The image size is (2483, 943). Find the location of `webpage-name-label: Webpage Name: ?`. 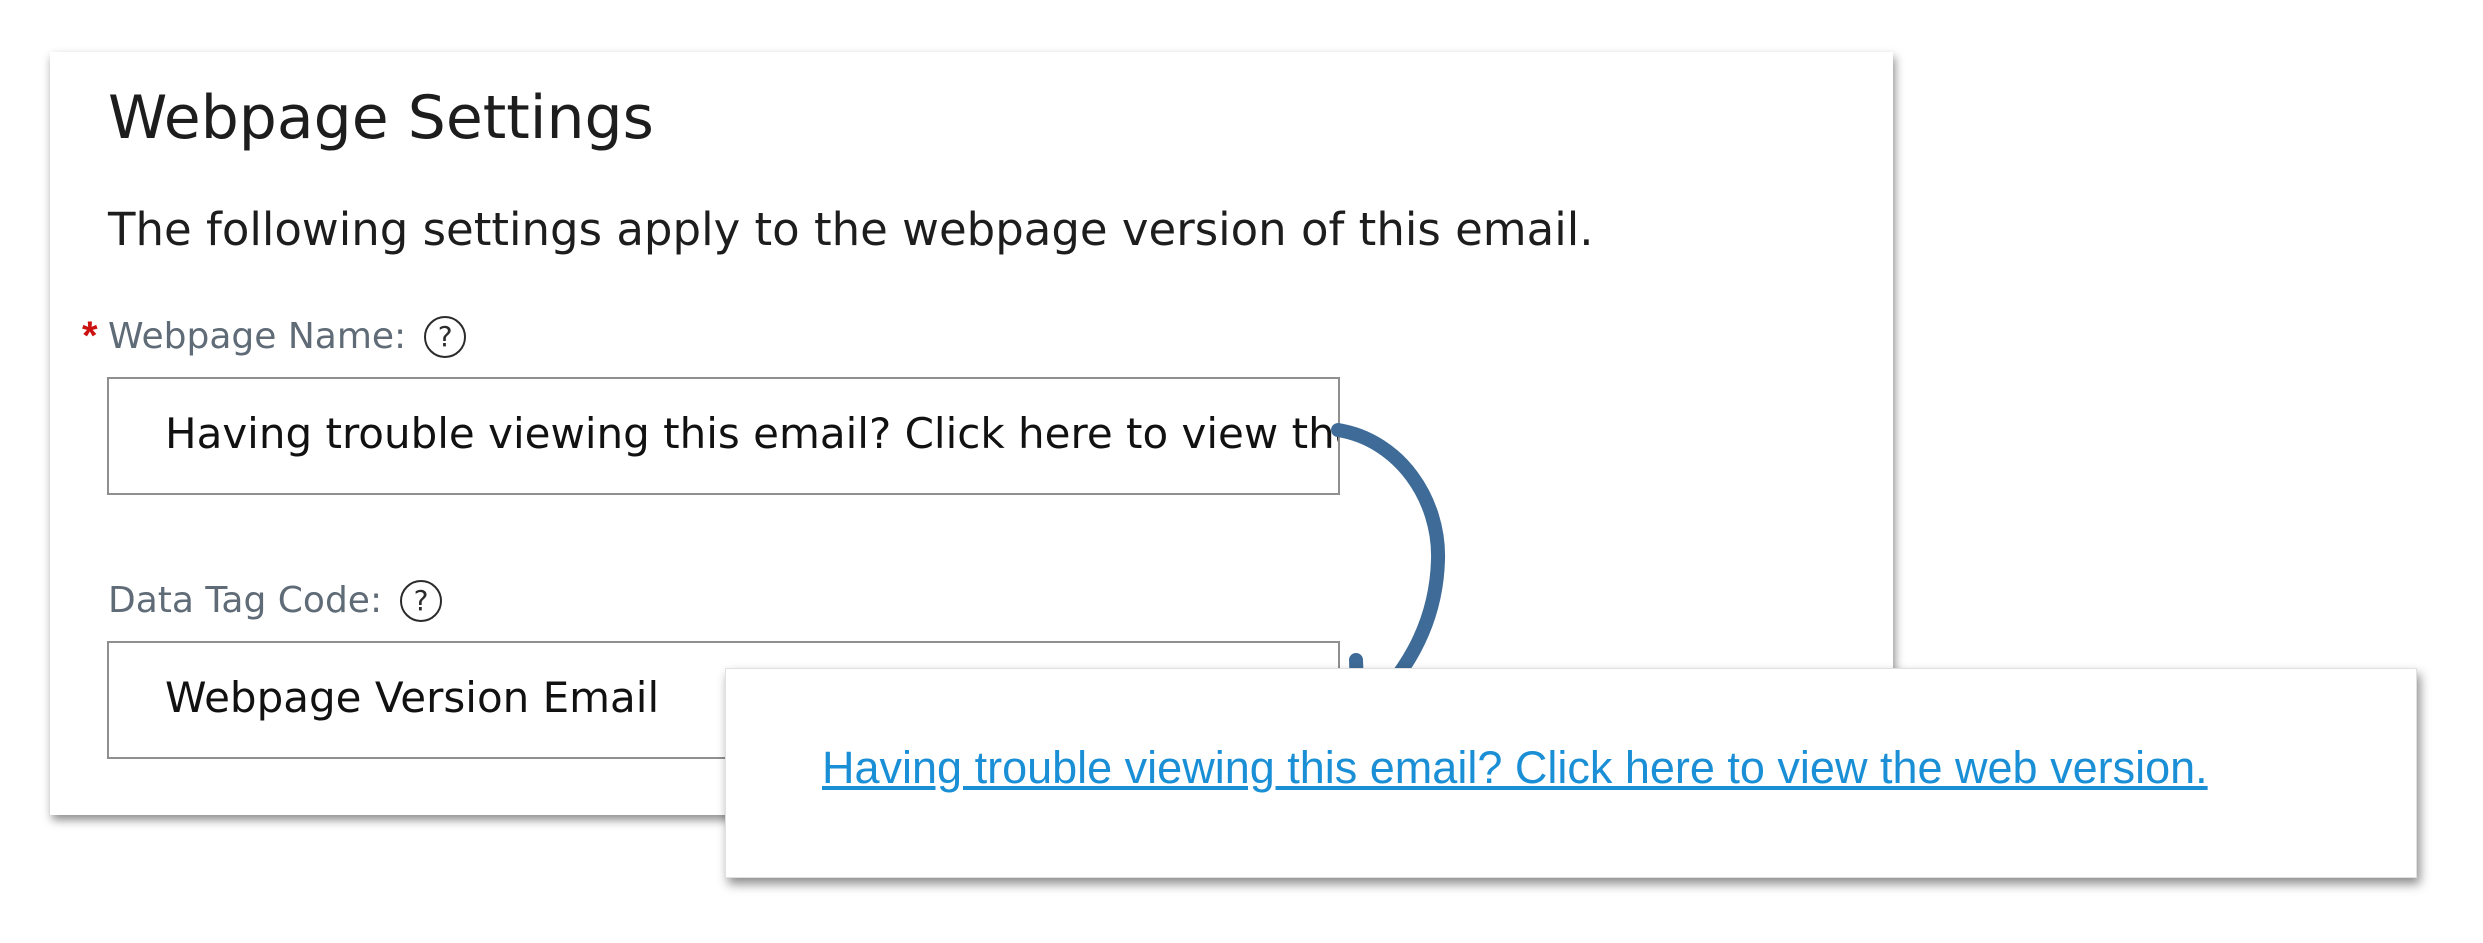

webpage-name-label: Webpage Name: ? is located at coordinates (287, 337).